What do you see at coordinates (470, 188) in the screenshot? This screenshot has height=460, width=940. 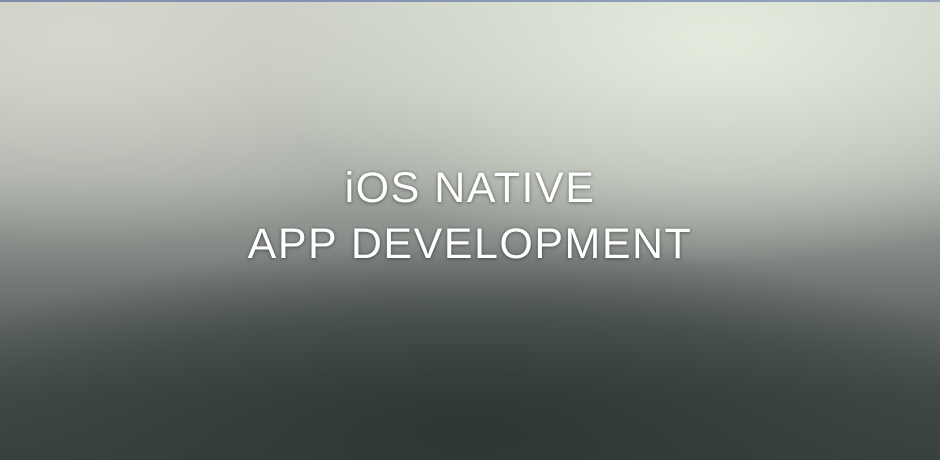 I see `headline-line-1: iOS NATIVE` at bounding box center [470, 188].